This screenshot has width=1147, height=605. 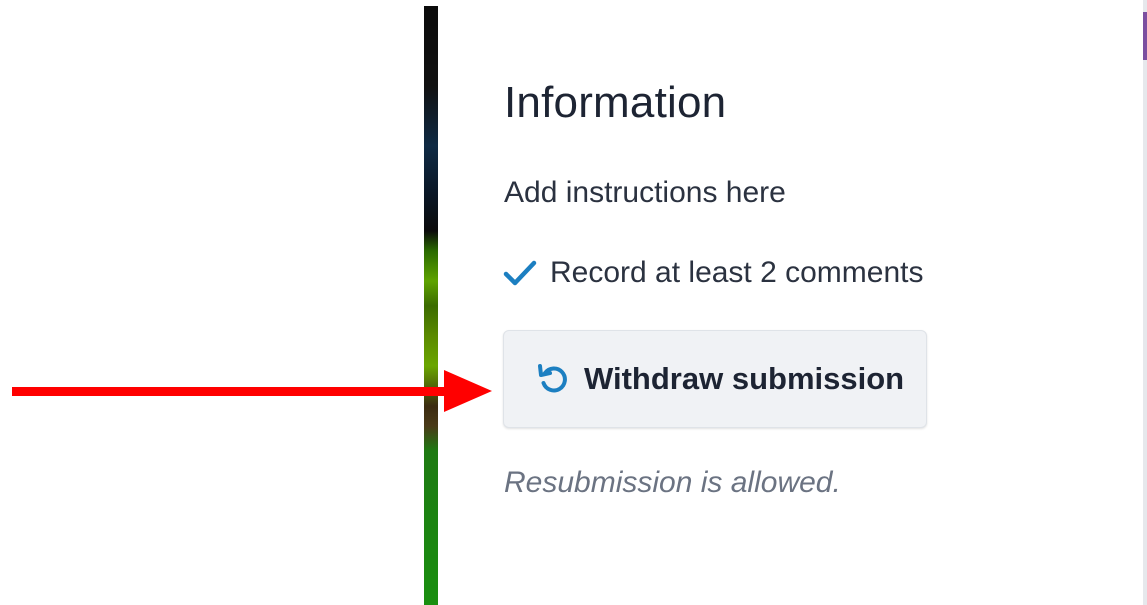 What do you see at coordinates (672, 482) in the screenshot?
I see `resubmission-note: Resubmission is allowed.` at bounding box center [672, 482].